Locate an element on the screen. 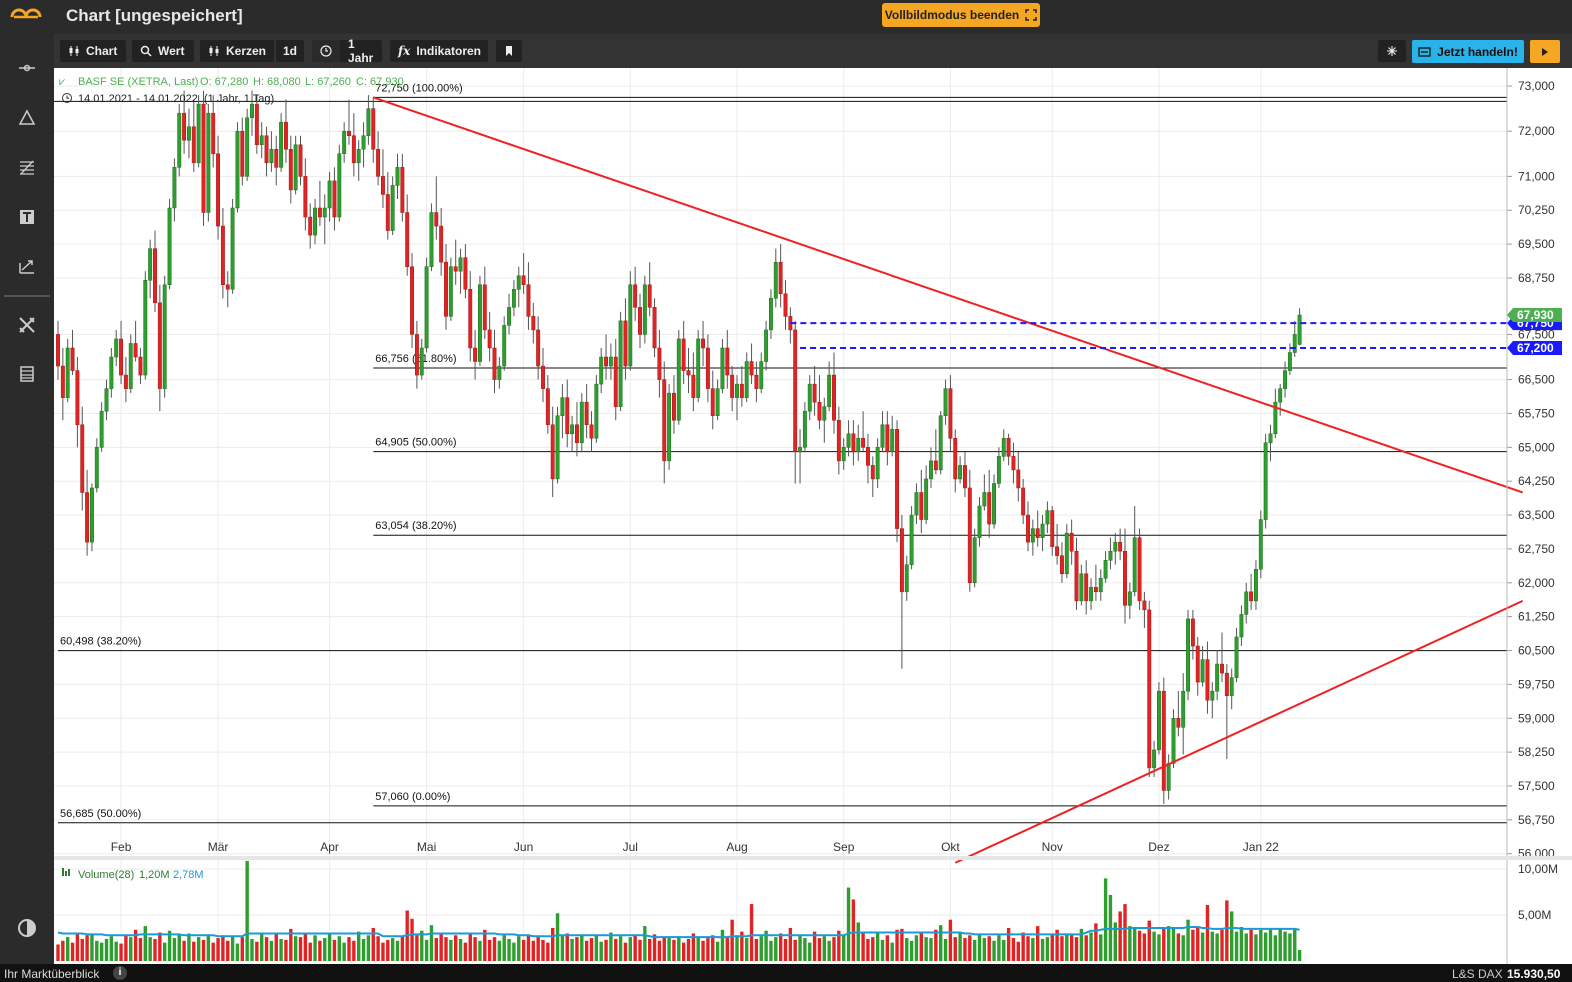 The width and height of the screenshot is (1572, 982). price-tick-label: 66,500 is located at coordinates (1536, 380).